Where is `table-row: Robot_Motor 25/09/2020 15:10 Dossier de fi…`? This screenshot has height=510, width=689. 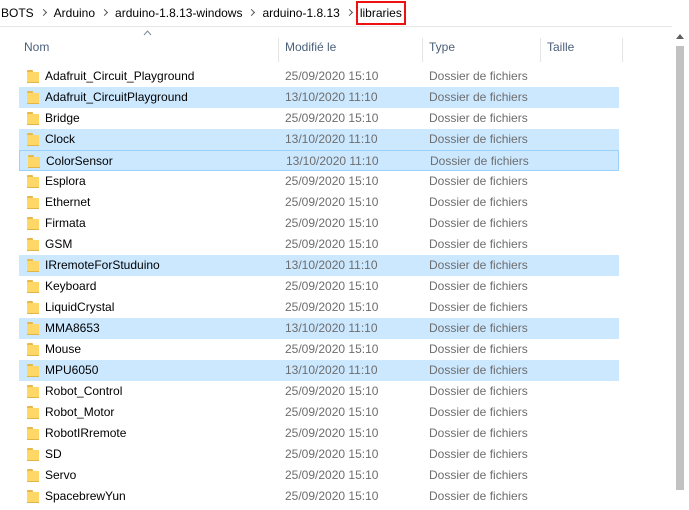
table-row: Robot_Motor 25/09/2020 15:10 Dossier de fi… is located at coordinates (319, 412).